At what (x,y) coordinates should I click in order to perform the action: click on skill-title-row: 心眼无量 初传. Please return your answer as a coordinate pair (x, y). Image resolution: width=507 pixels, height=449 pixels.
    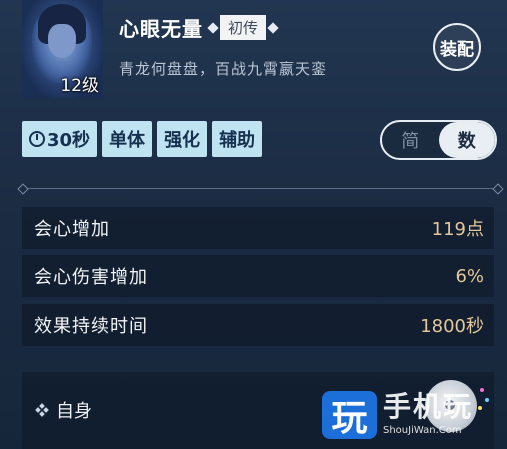
    Looking at the image, I should click on (199, 27).